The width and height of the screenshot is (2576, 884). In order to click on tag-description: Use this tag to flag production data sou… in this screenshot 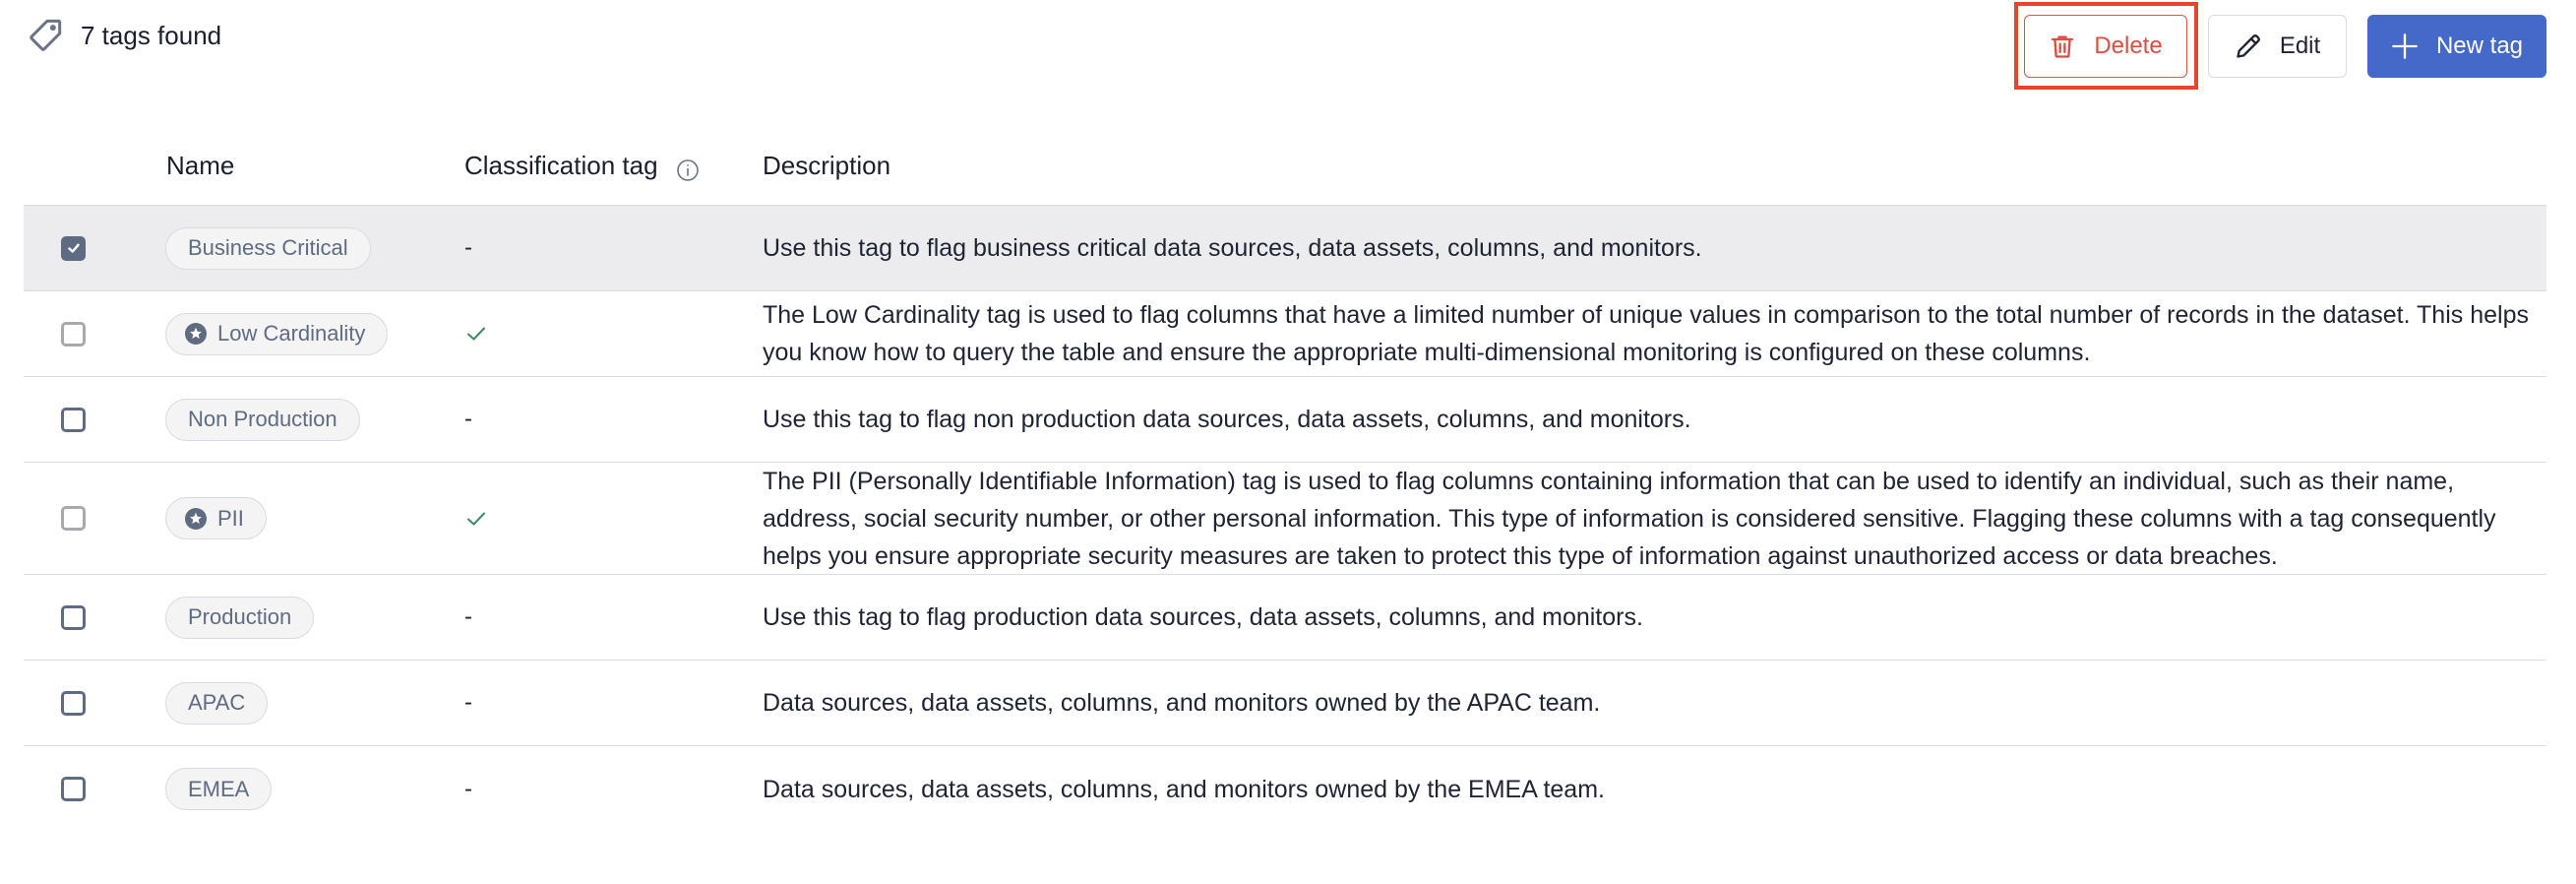, I will do `click(1203, 617)`.